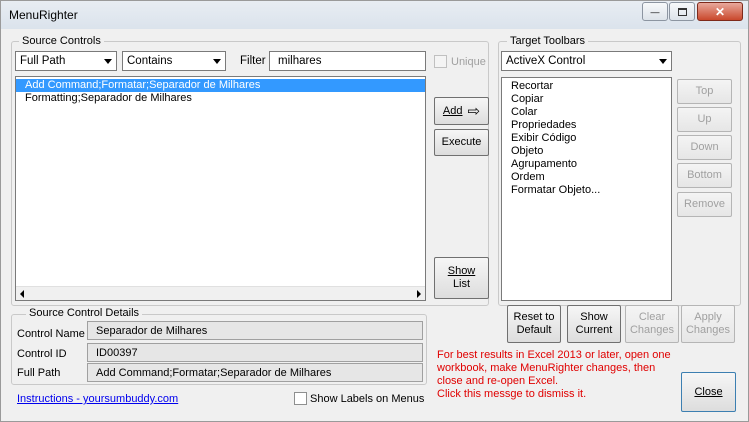 The width and height of the screenshot is (749, 422). What do you see at coordinates (461, 271) in the screenshot?
I see `show-list-line1: Show` at bounding box center [461, 271].